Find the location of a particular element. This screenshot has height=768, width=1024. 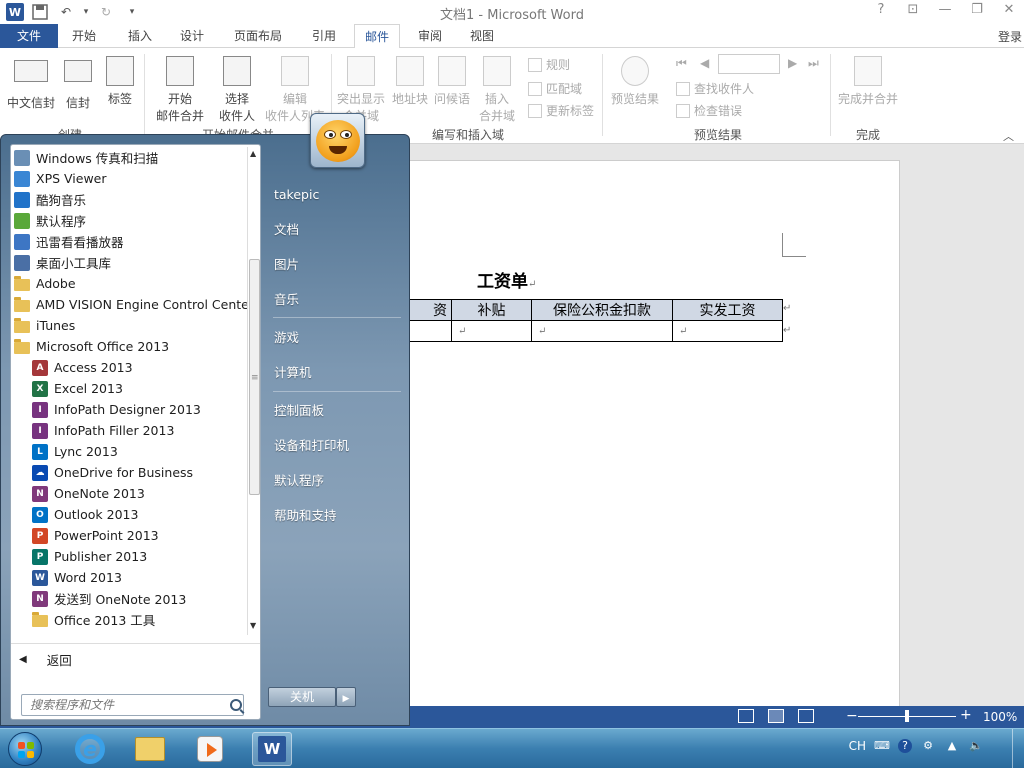

shutdown-options-button: ▶ is located at coordinates (346, 697).